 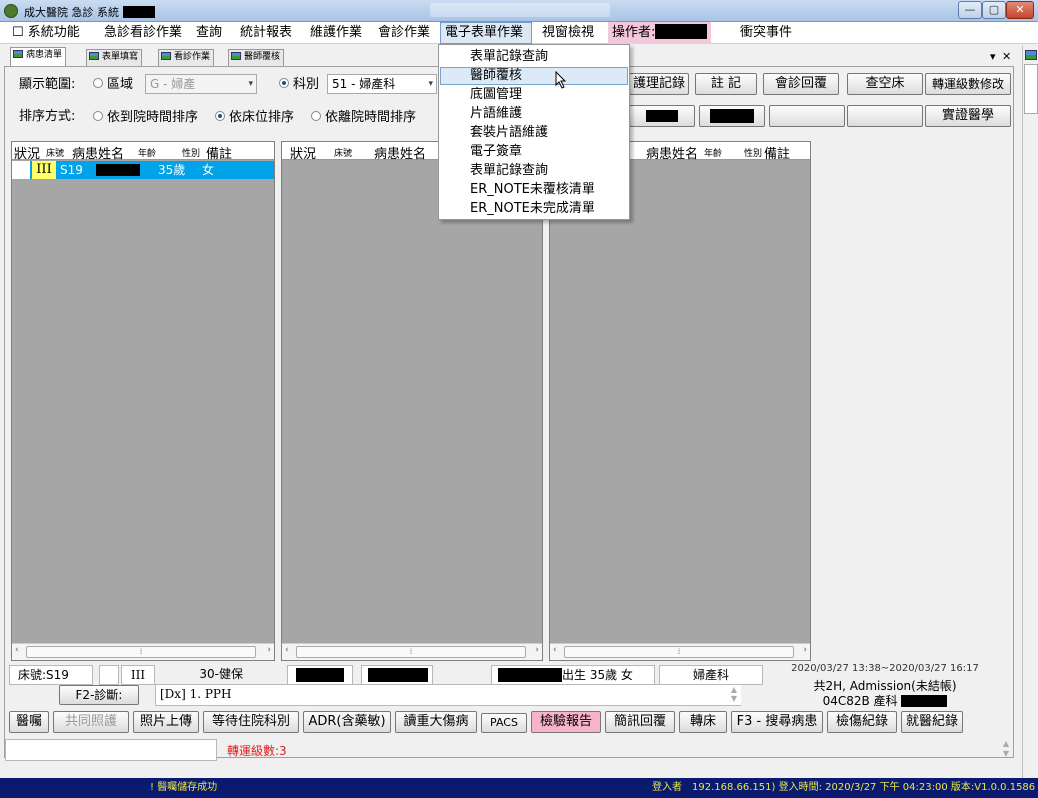 What do you see at coordinates (766, 33) in the screenshot?
I see `menu-conflict: 衝突事件` at bounding box center [766, 33].